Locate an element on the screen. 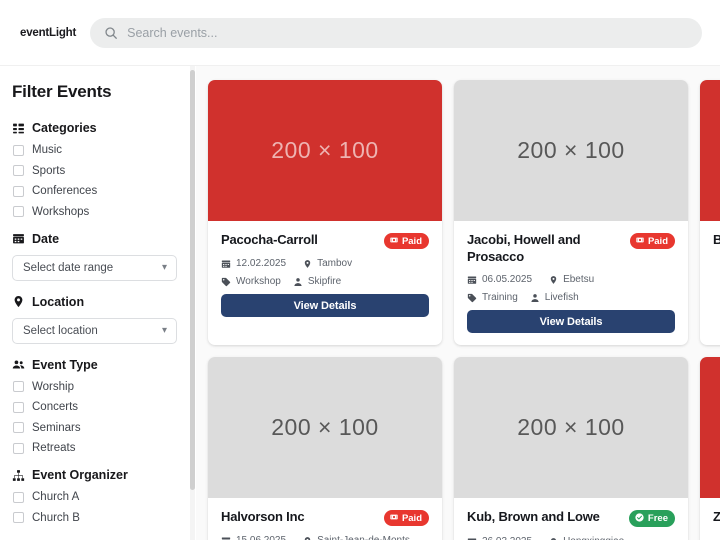 The width and height of the screenshot is (720, 540). filter-option-retreats: Retreats is located at coordinates (96, 448).